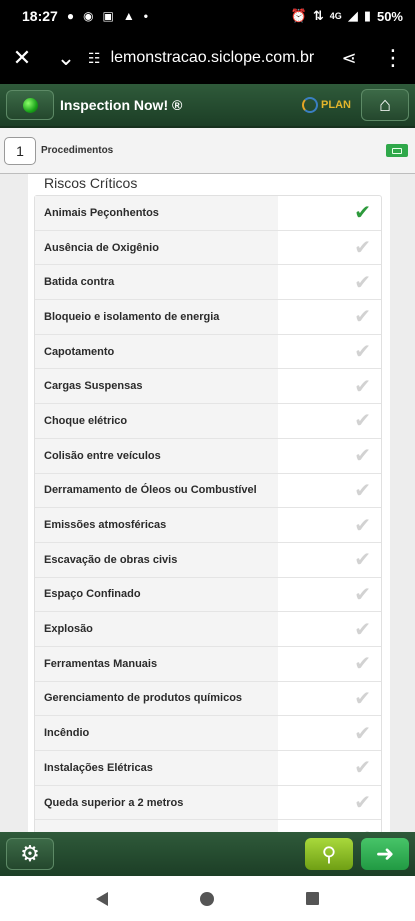  What do you see at coordinates (156, 826) in the screenshot?
I see `risk-label` at bounding box center [156, 826].